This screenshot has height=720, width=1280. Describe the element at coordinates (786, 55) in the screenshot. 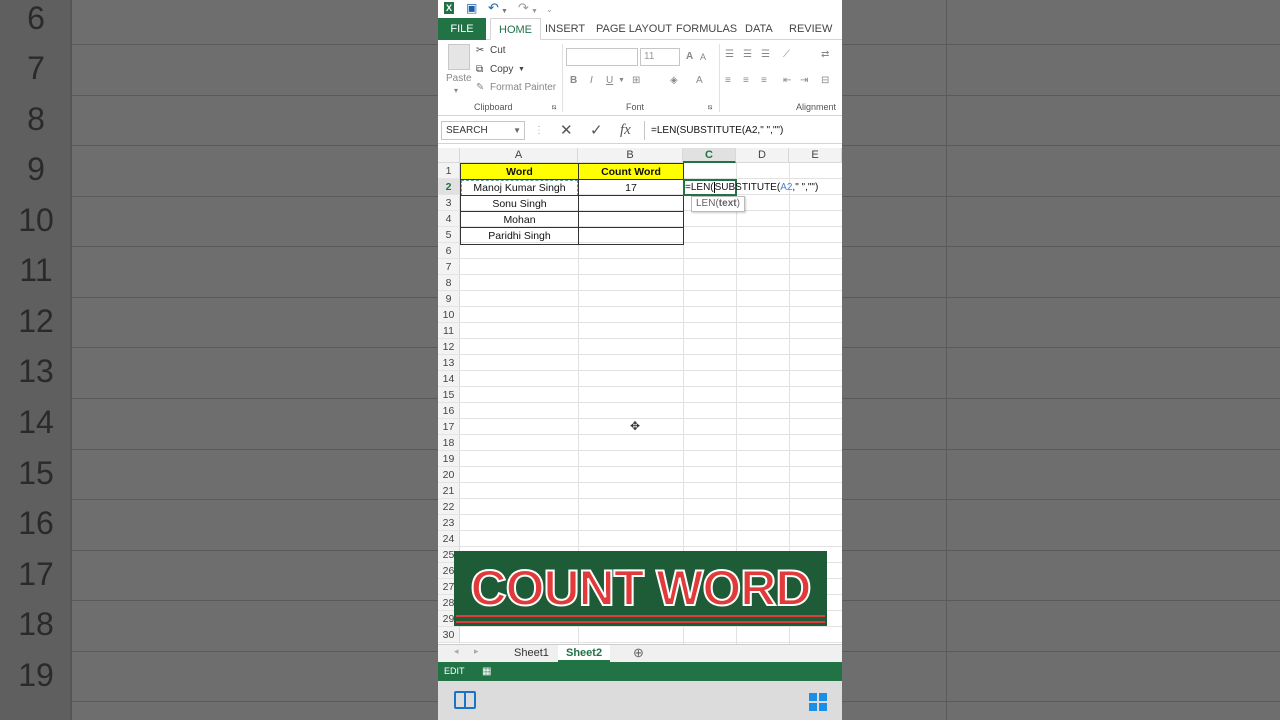

I see `orientation-icon: ⟋` at that location.